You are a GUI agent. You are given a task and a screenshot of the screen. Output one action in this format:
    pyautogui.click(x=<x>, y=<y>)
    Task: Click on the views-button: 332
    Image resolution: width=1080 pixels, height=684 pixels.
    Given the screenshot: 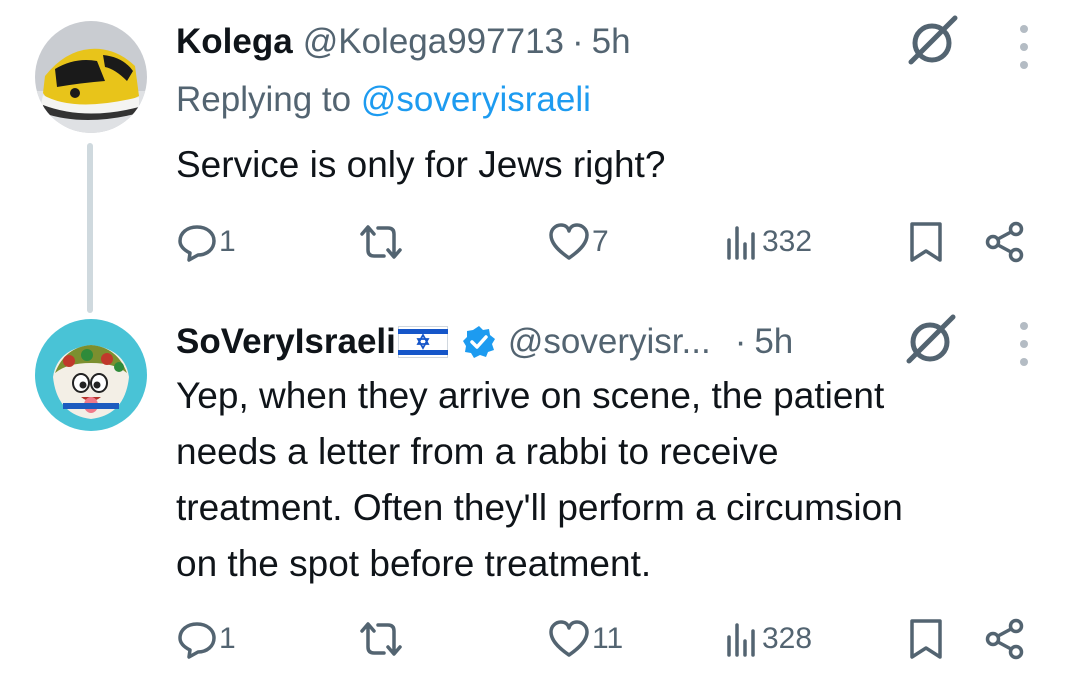 What is the action you would take?
    pyautogui.click(x=768, y=242)
    